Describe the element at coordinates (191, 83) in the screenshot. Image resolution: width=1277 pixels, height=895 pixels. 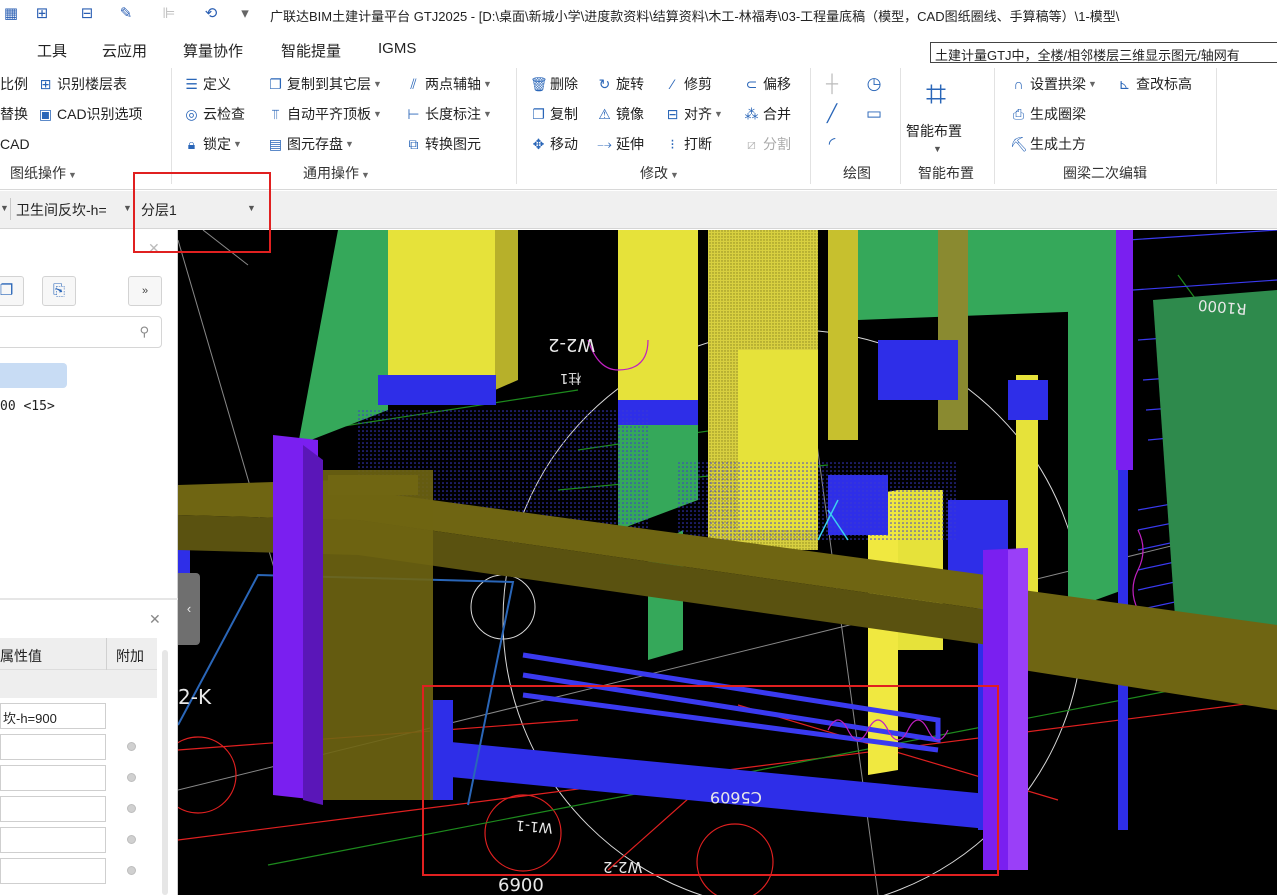
I see `define-icon: ☰` at that location.